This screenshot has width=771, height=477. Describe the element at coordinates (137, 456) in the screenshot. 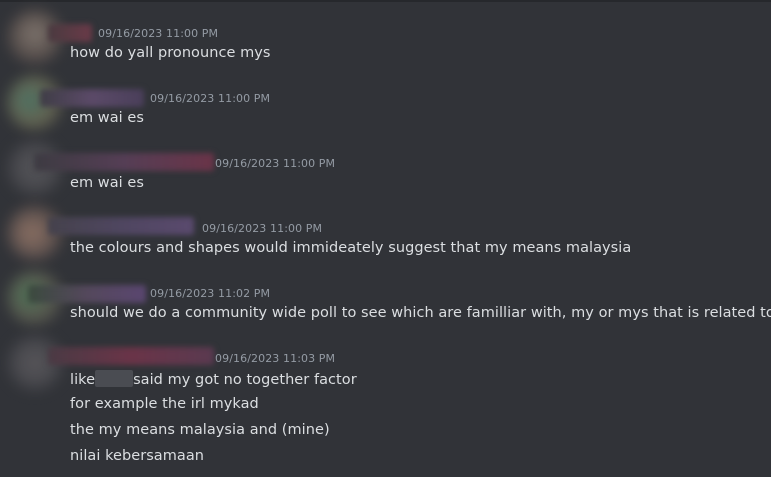

I see `message-text: nilai kebersamaan` at that location.